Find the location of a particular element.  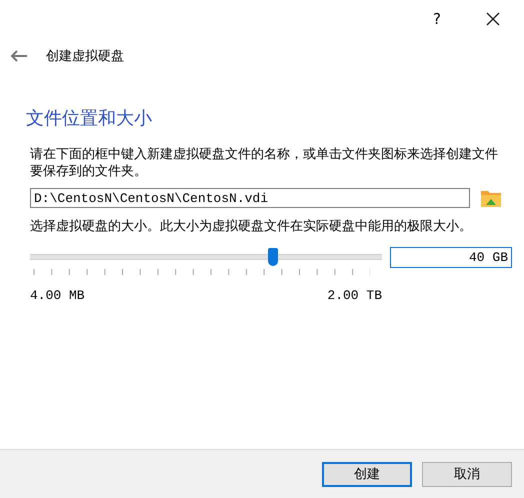

section-heading: 文件位置和大小 is located at coordinates (89, 118).